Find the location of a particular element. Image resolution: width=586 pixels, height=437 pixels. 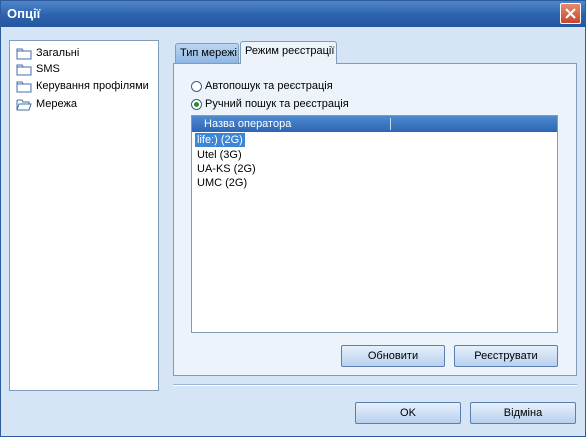

open-folder-icon is located at coordinates (24, 105).